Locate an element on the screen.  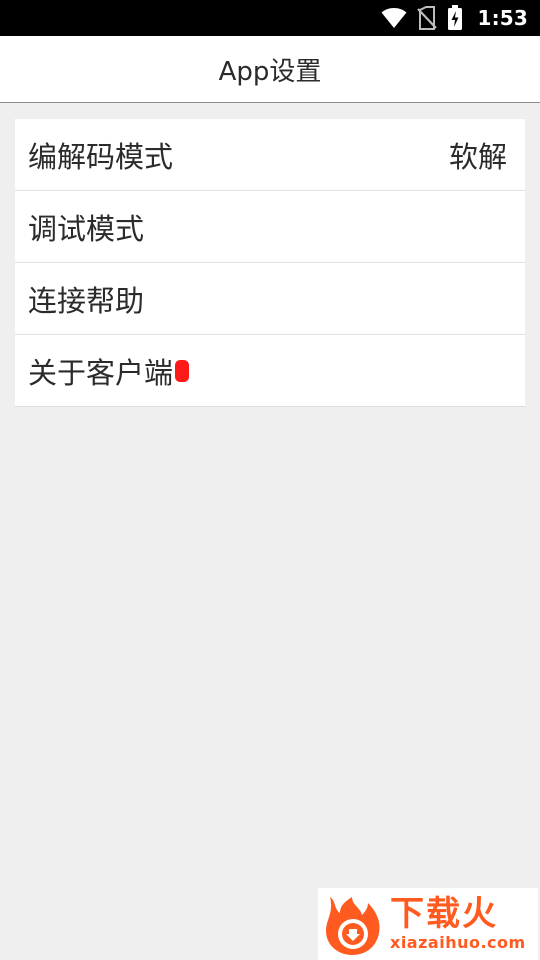
status-bar: 1:53 is located at coordinates (270, 18).